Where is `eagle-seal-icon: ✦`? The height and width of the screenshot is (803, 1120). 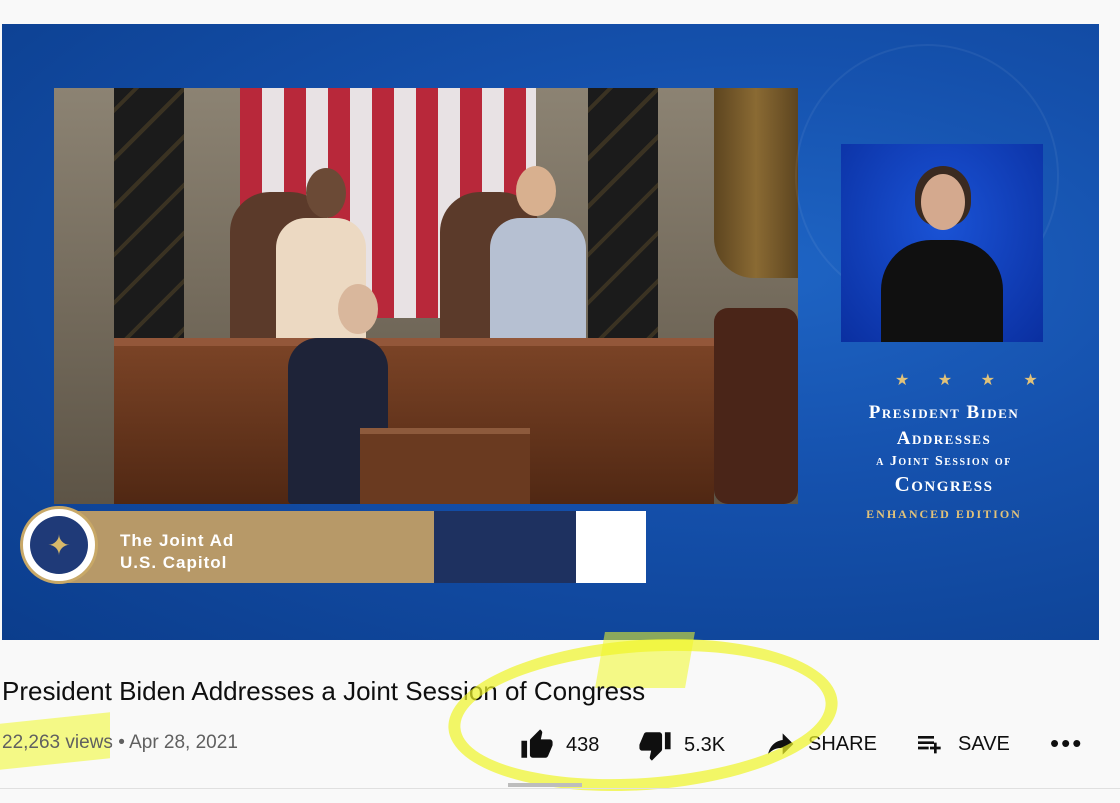
eagle-seal-icon: ✦ is located at coordinates (59, 545).